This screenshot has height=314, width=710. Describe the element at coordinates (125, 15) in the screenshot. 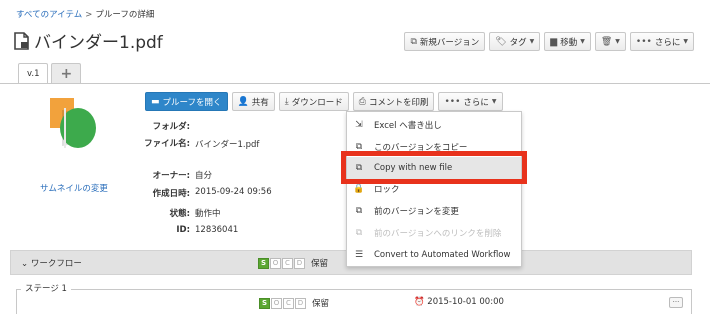

I see `breadcrumb-current: プルーフの詳細` at that location.